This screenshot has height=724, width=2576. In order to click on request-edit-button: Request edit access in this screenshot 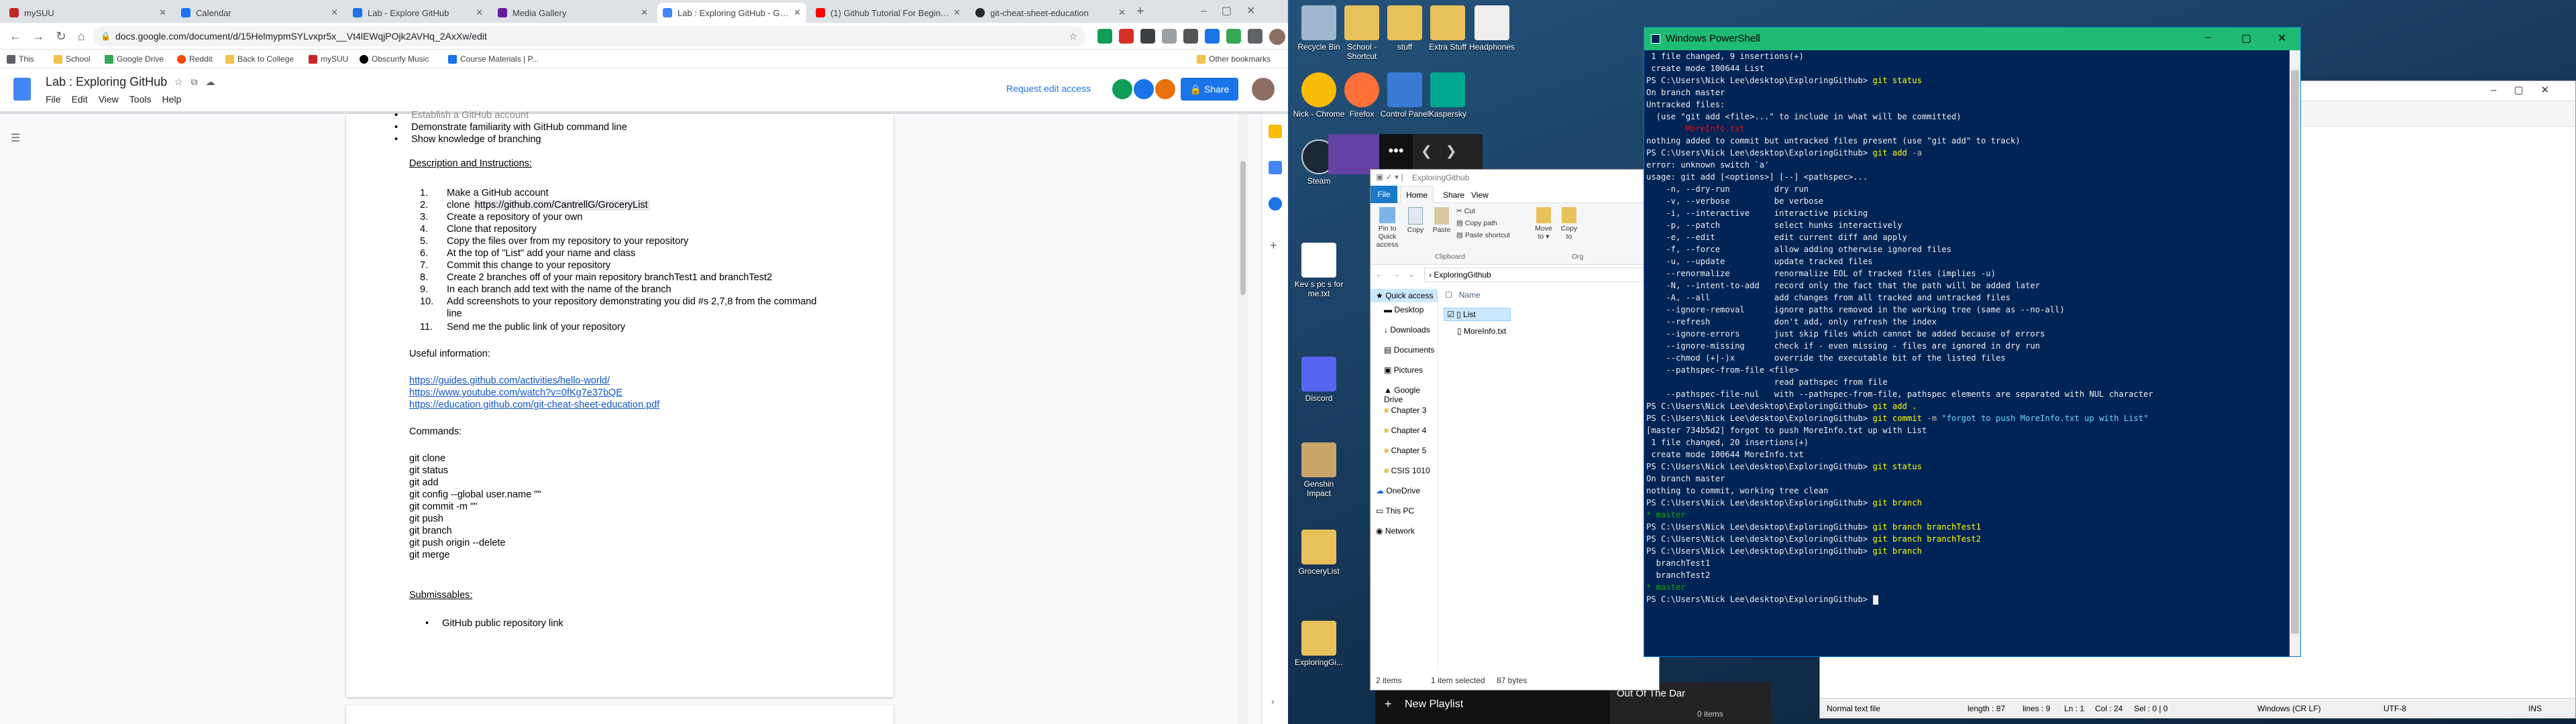, I will do `click(1048, 89)`.